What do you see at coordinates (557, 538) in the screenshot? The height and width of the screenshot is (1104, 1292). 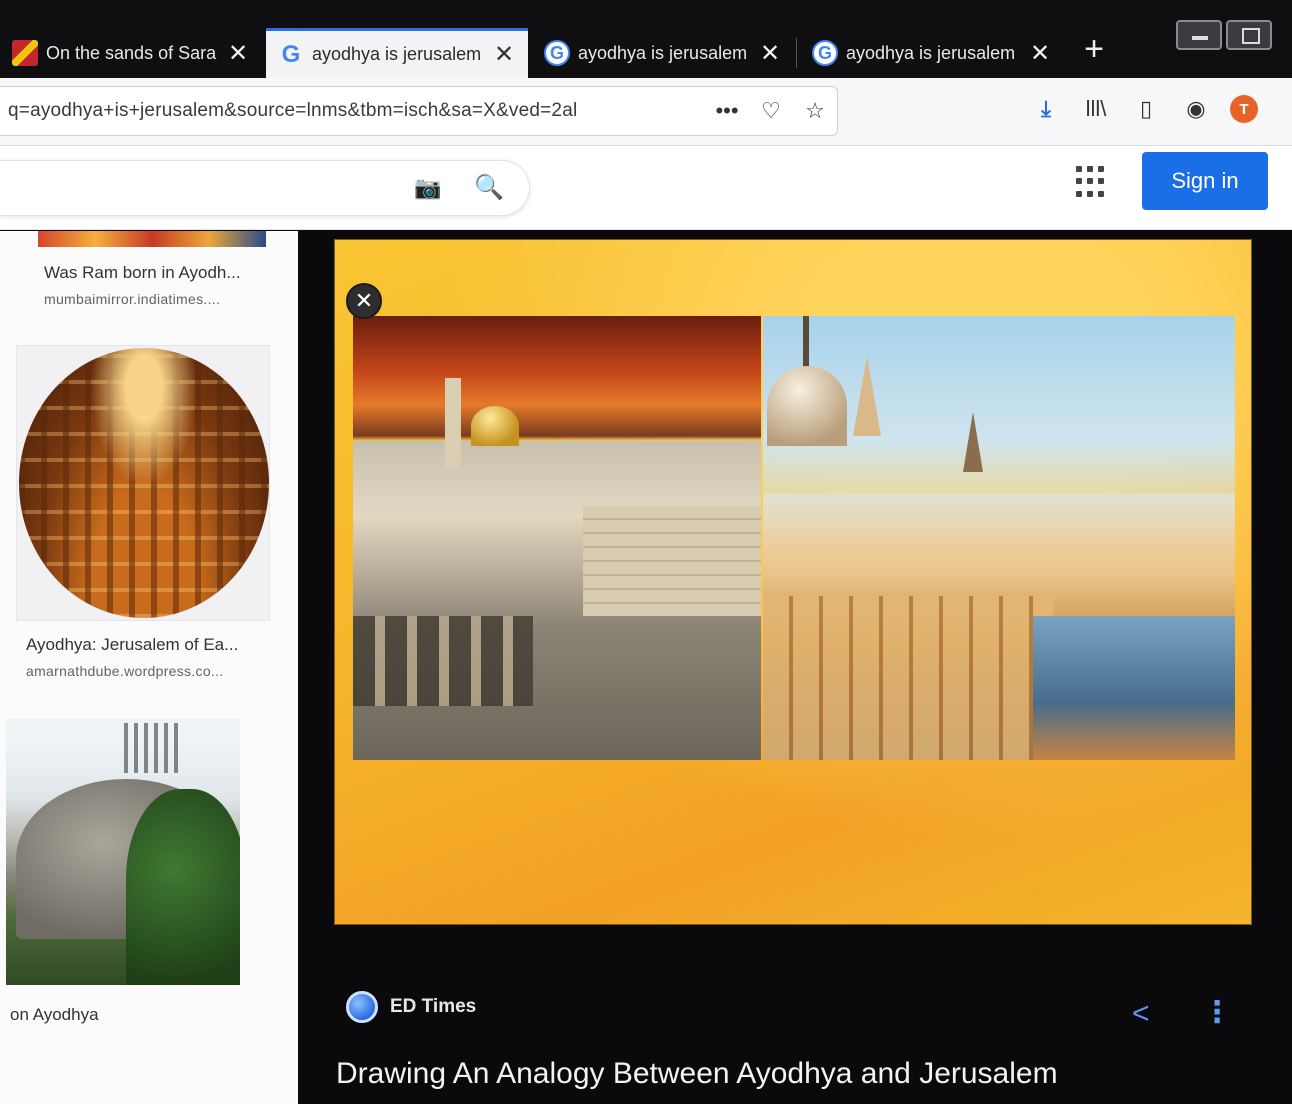 I see `jerusalem-photo` at bounding box center [557, 538].